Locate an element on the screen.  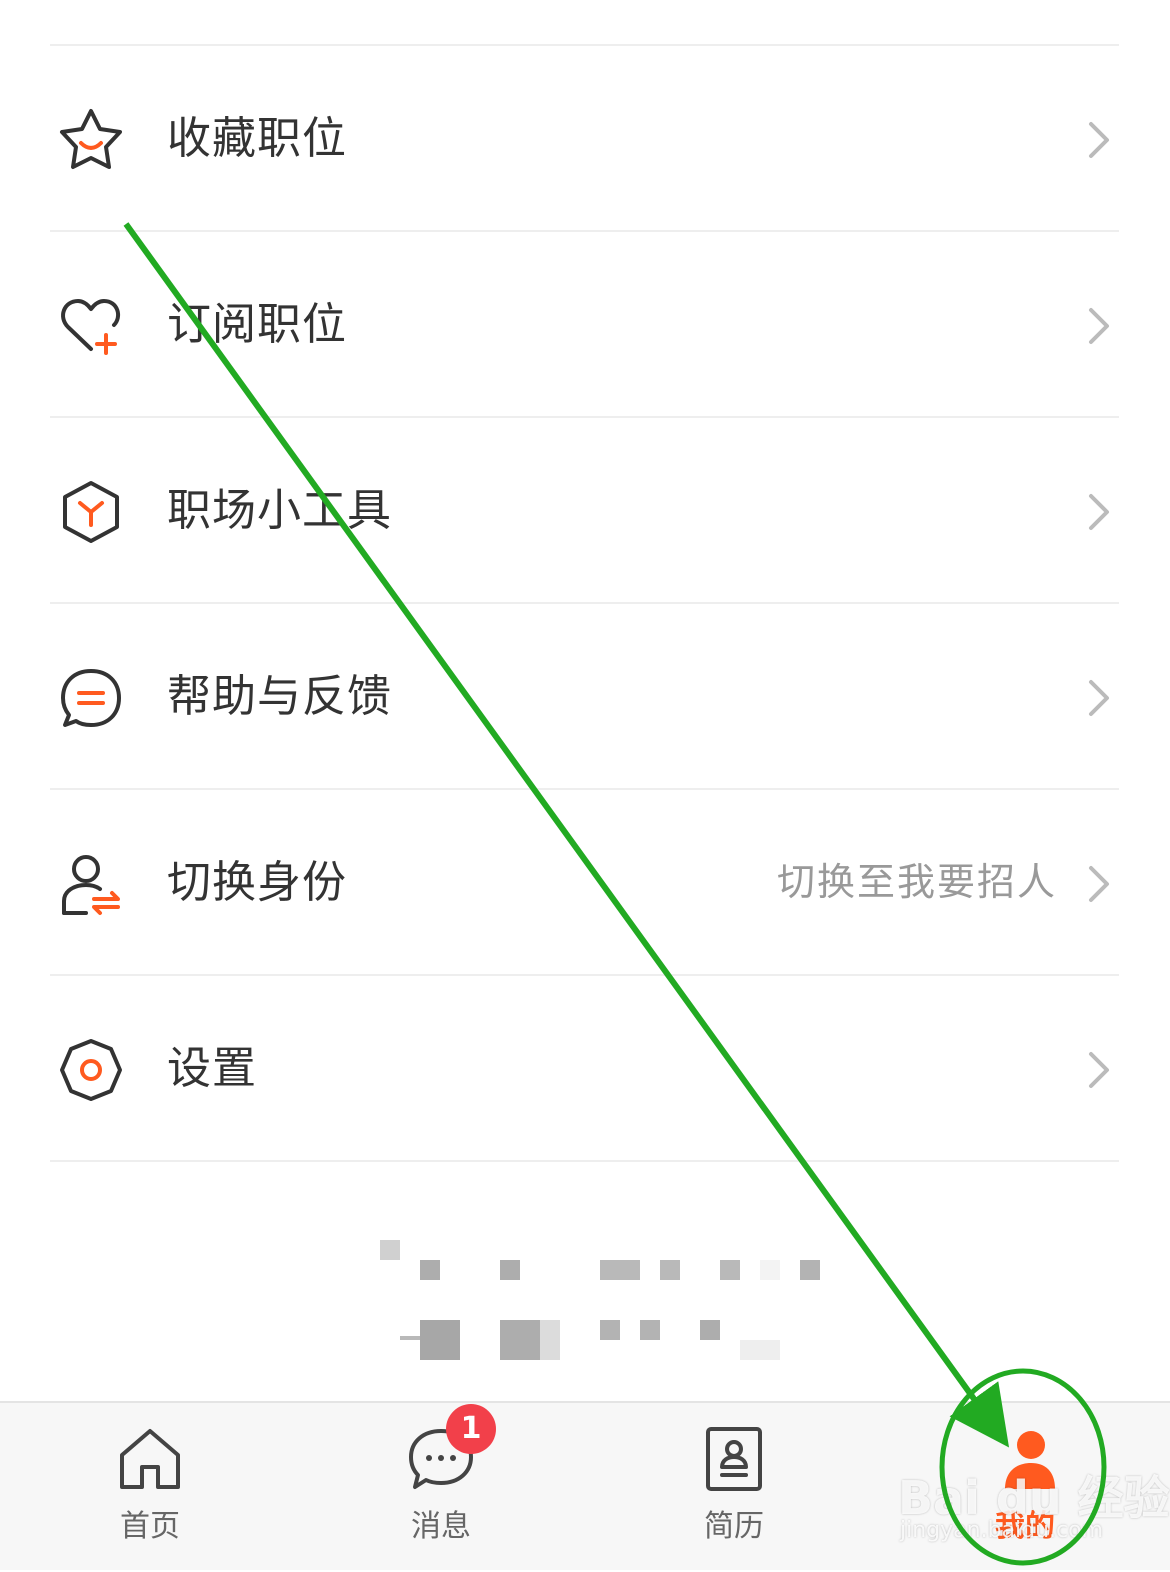
tab-resume: 简历 is located at coordinates (734, 1487).